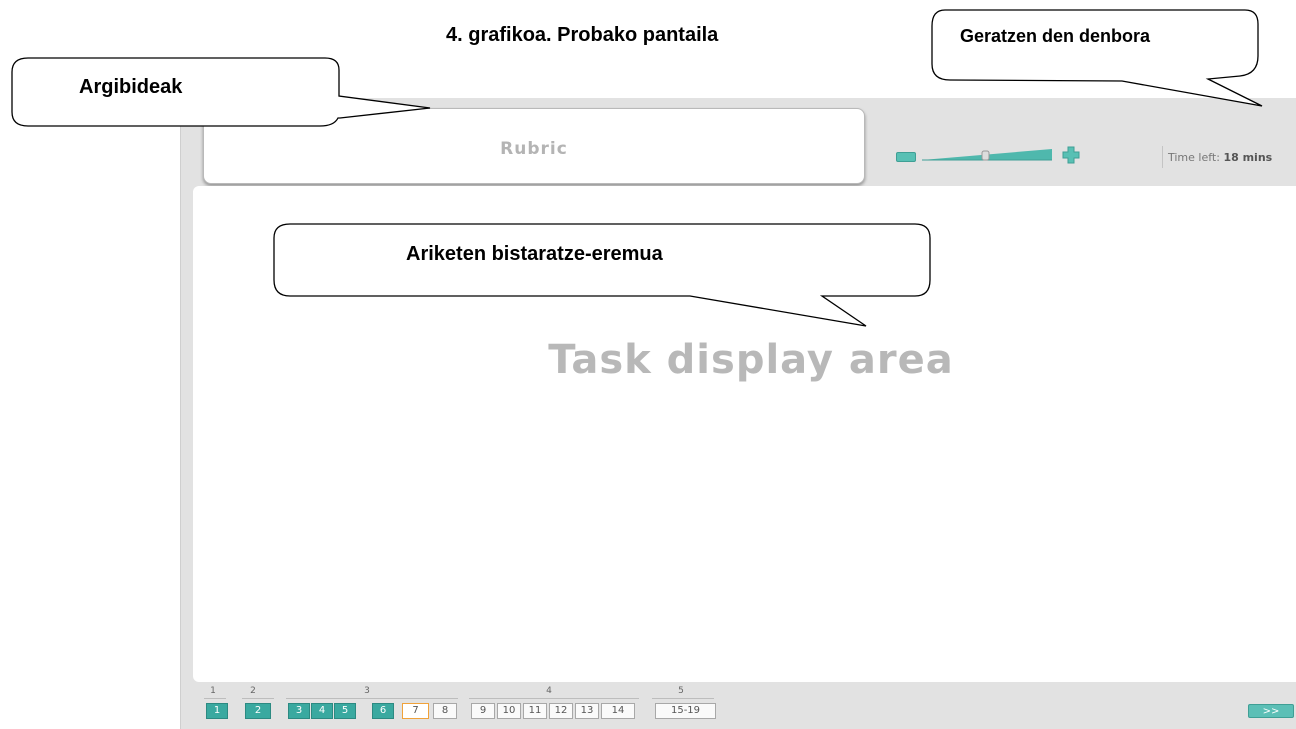  I want to click on nav-question-button: 4, so click(322, 711).